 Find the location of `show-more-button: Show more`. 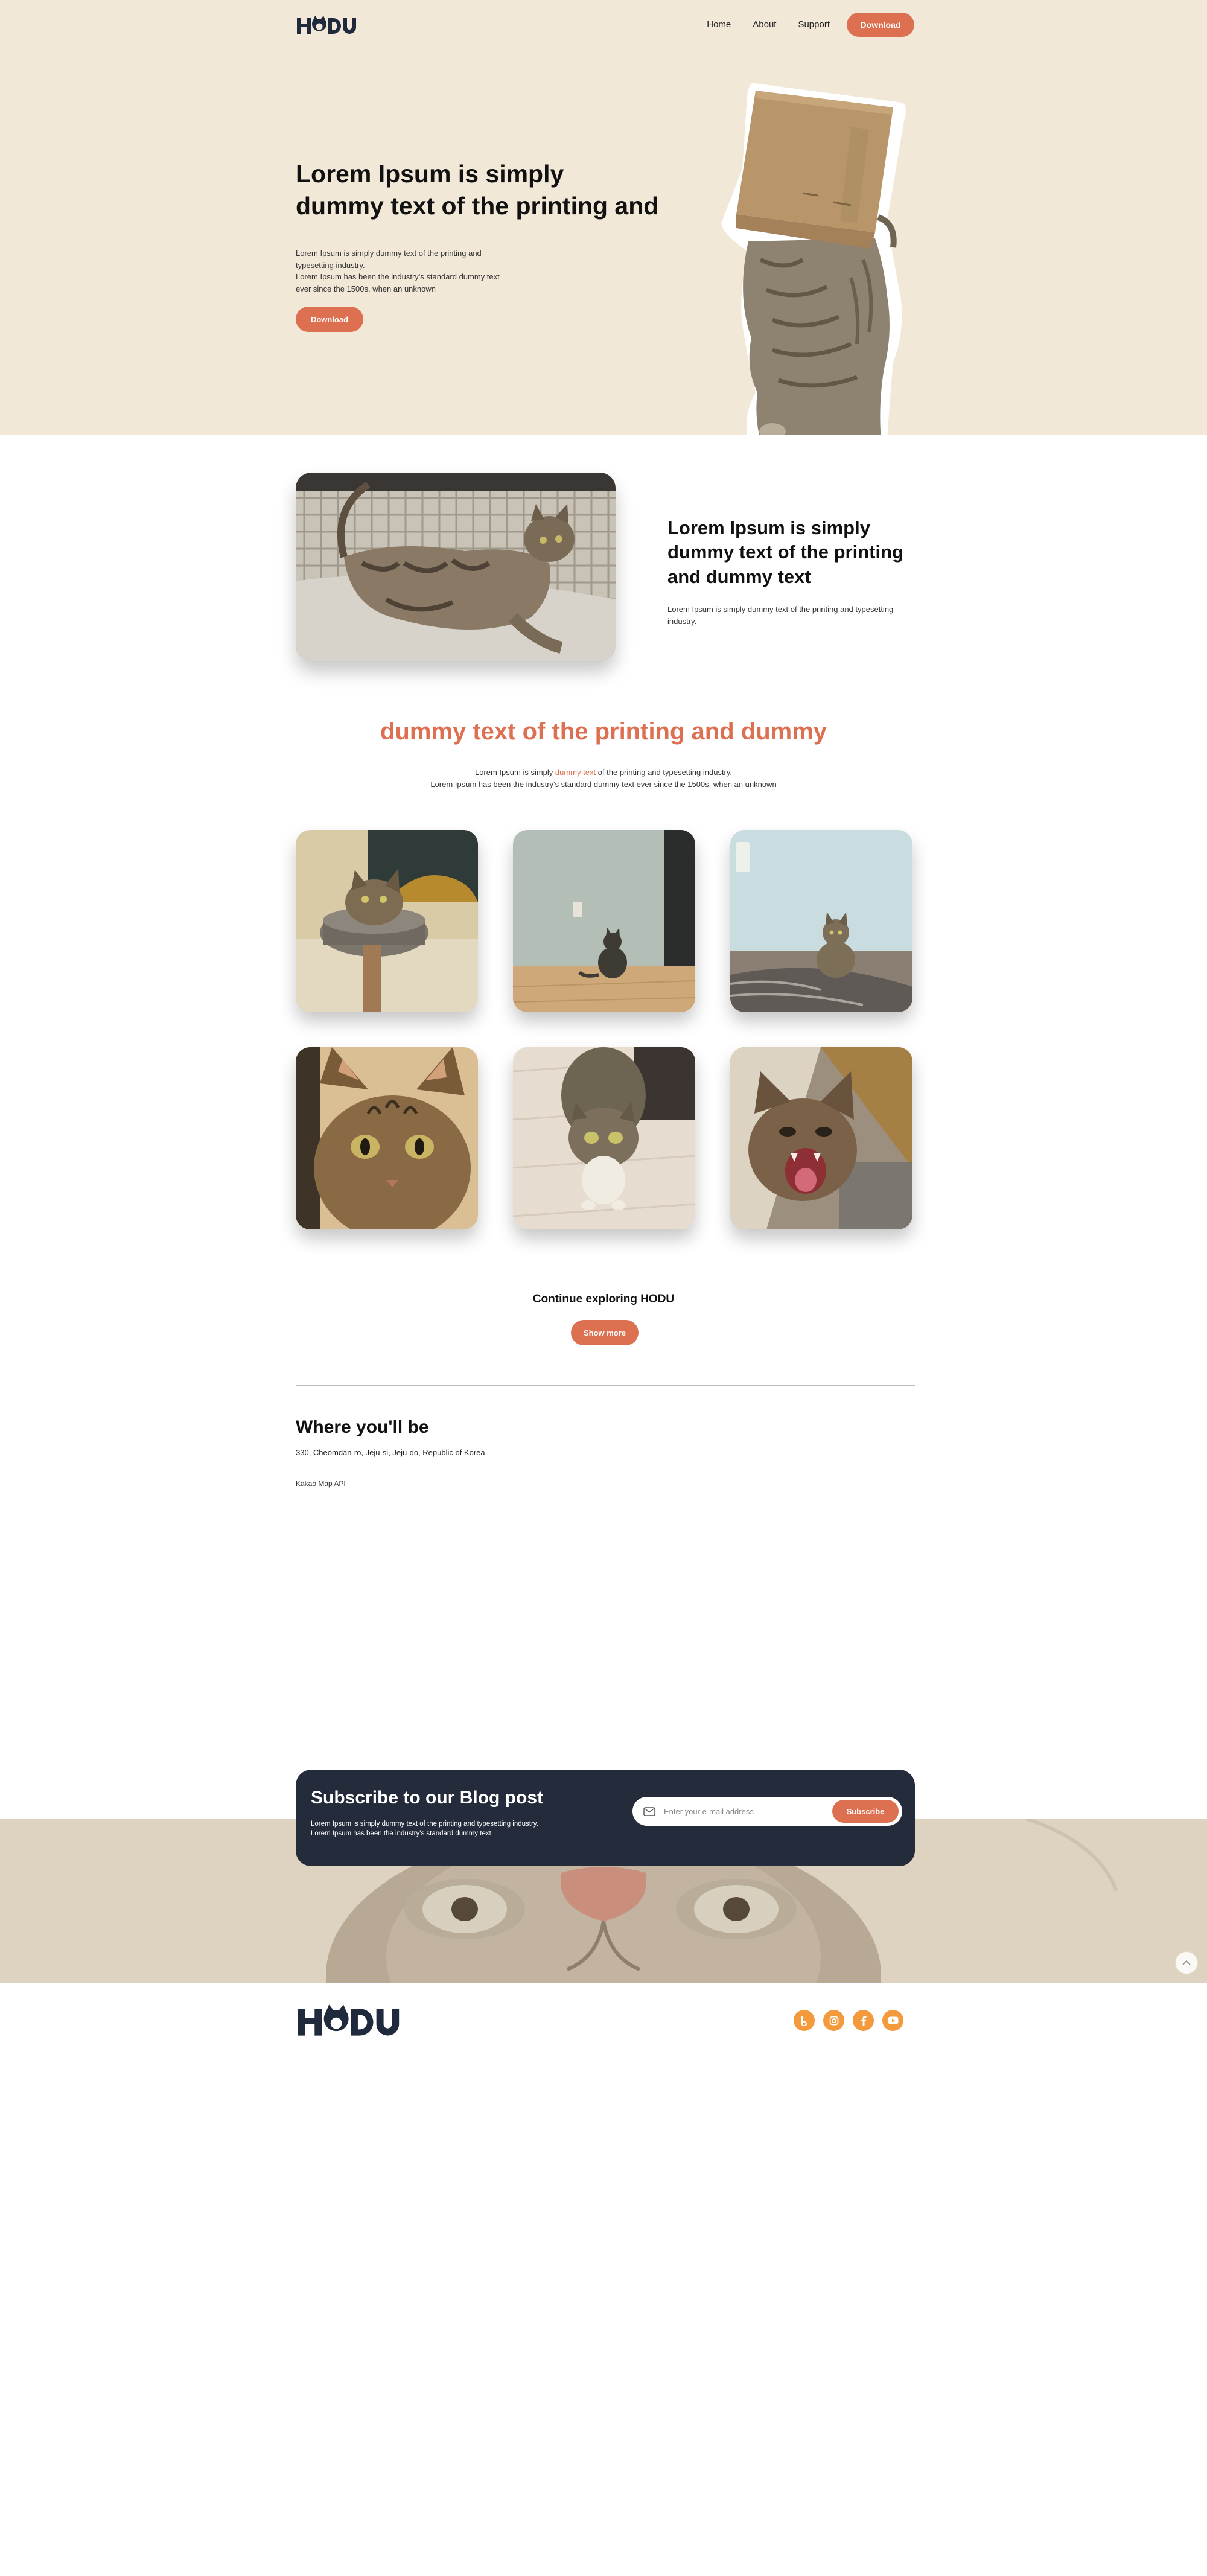

show-more-button: Show more is located at coordinates (605, 1332).